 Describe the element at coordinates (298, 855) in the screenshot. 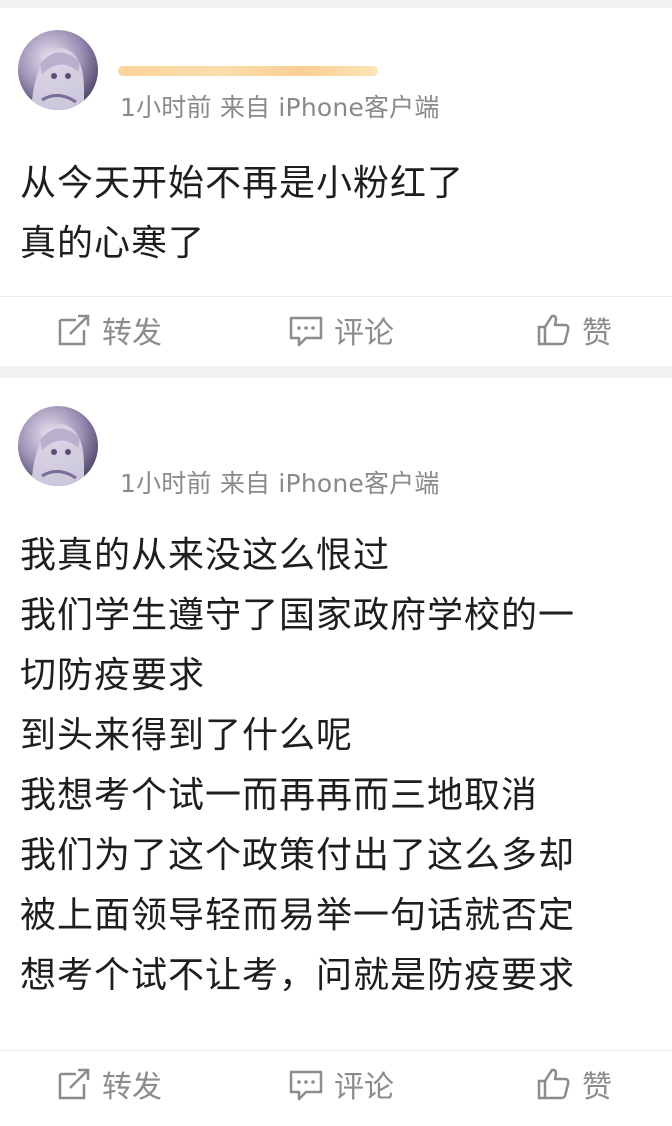

I see `post-line: 我们为了这个政策付出了这么多却` at that location.